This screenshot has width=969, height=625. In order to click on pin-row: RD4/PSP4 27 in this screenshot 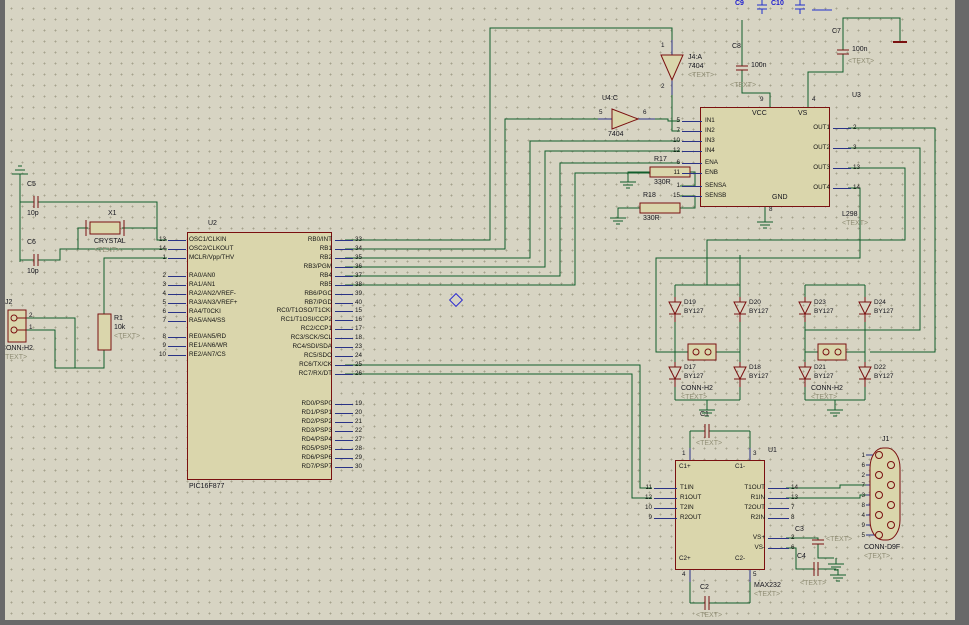, I will do `click(287, 440)`.